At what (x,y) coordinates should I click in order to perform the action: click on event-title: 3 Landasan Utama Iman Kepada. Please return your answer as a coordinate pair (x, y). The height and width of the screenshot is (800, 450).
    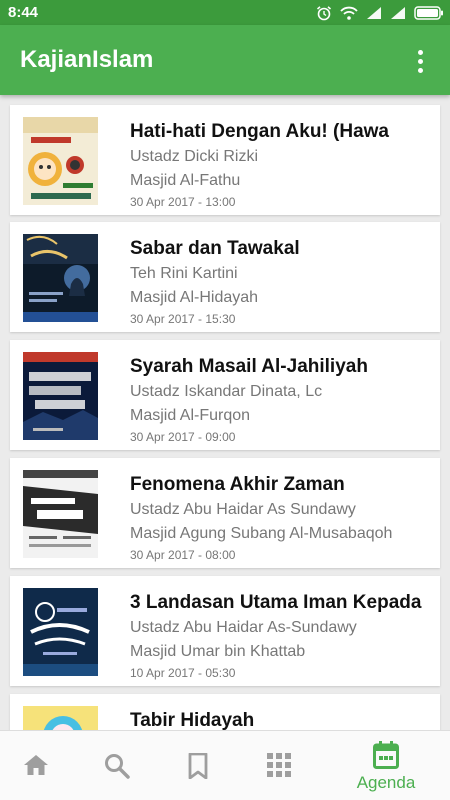
    Looking at the image, I should click on (276, 602).